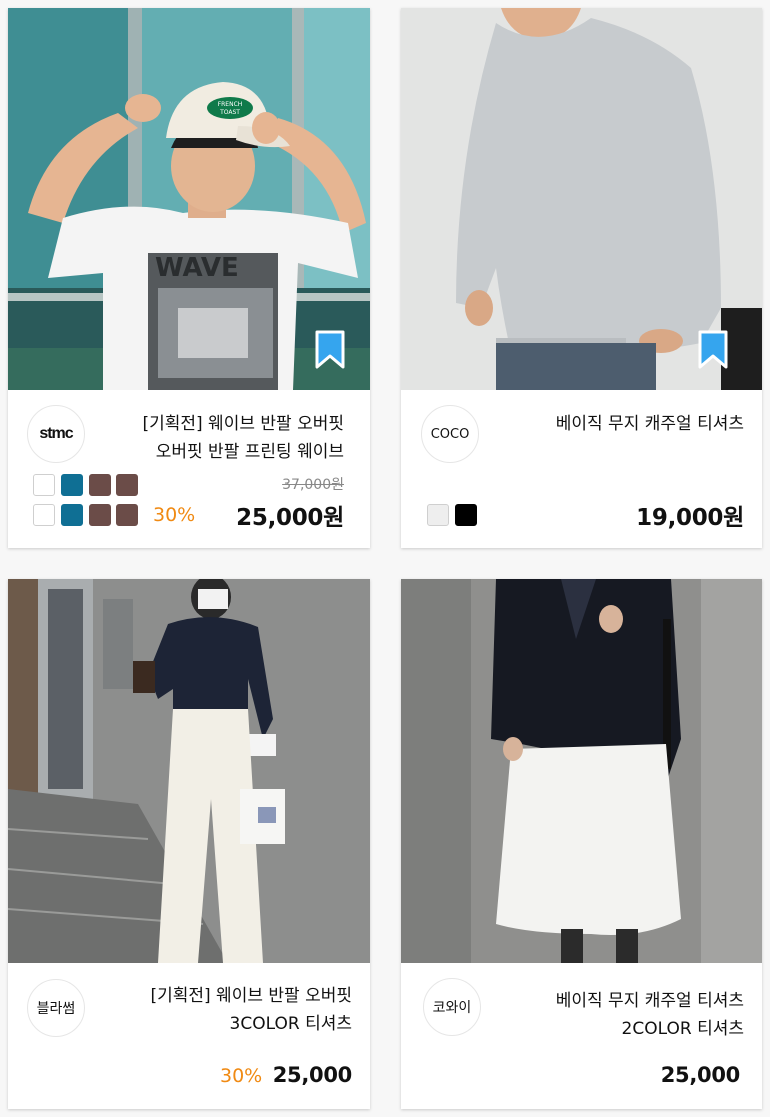 Image resolution: width=770 pixels, height=1117 pixels. Describe the element at coordinates (682, 1029) in the screenshot. I see `product-title-line: 2COLOR 티셔츠` at that location.